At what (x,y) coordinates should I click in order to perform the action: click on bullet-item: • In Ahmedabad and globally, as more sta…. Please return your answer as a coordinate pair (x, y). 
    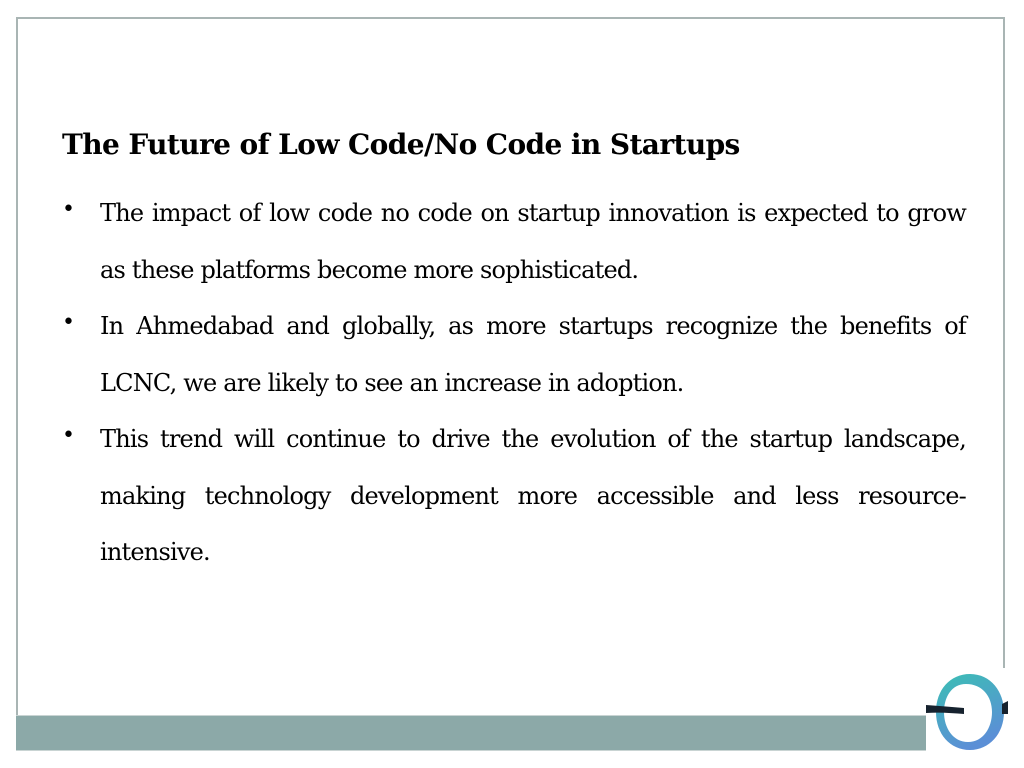
    Looking at the image, I should click on (514, 354).